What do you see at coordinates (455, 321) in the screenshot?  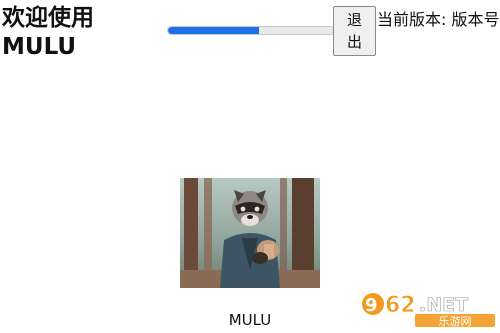 I see `svg-text: 乐游网` at bounding box center [455, 321].